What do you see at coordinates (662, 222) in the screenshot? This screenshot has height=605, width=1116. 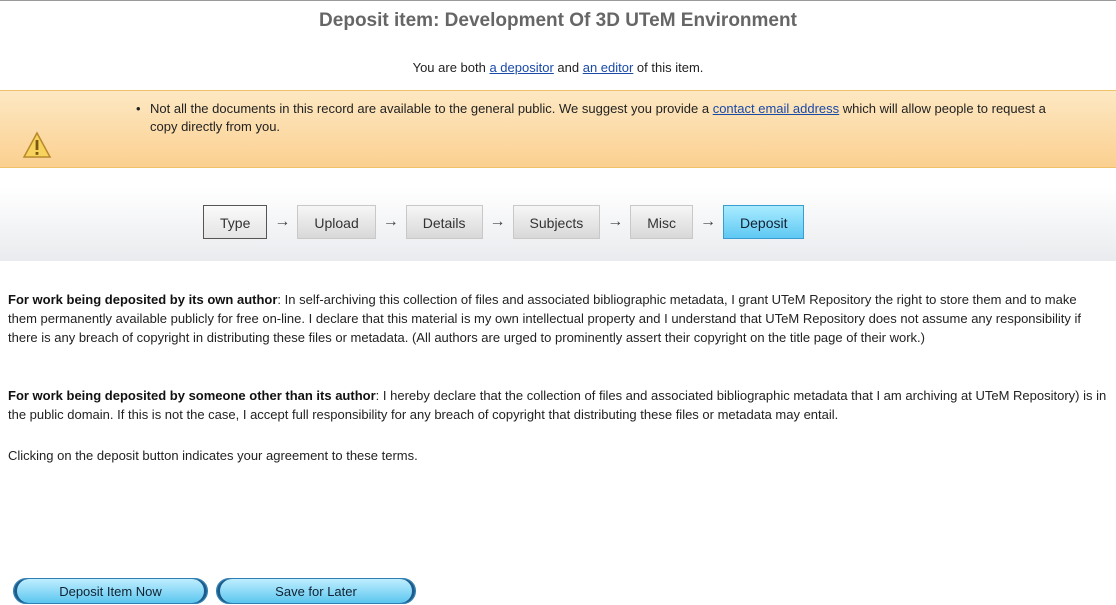 I see `step-misc: Misc` at bounding box center [662, 222].